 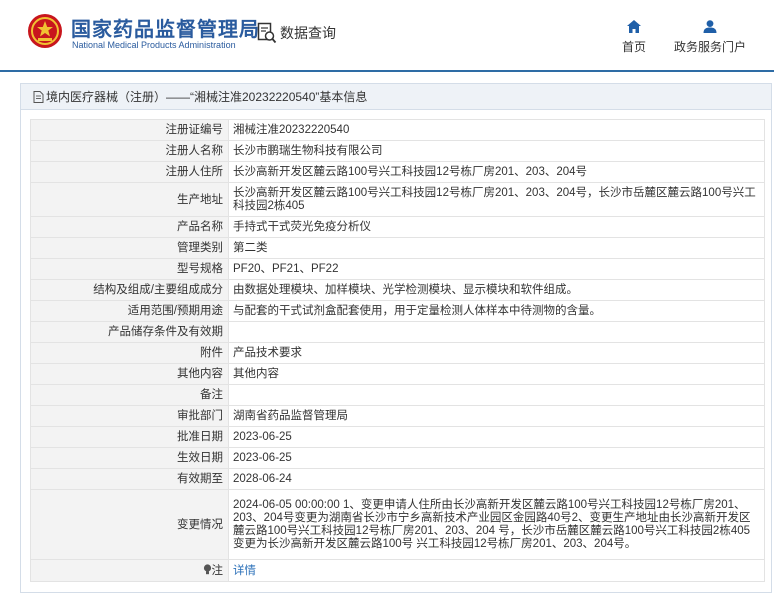 I want to click on field-label: 其他内容, so click(x=129, y=374).